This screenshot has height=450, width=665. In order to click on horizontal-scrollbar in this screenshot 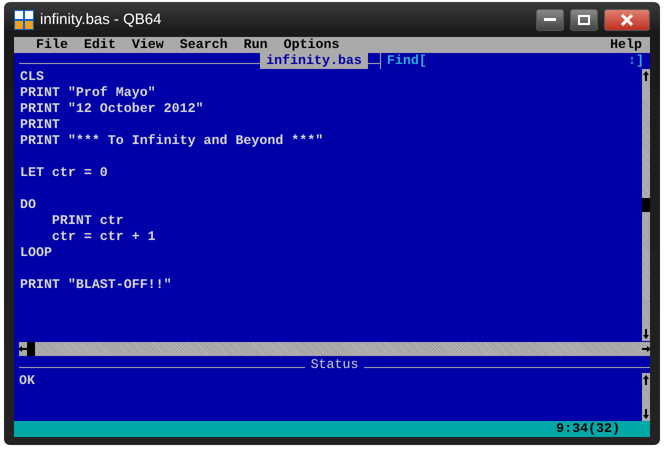, I will do `click(334, 349)`.